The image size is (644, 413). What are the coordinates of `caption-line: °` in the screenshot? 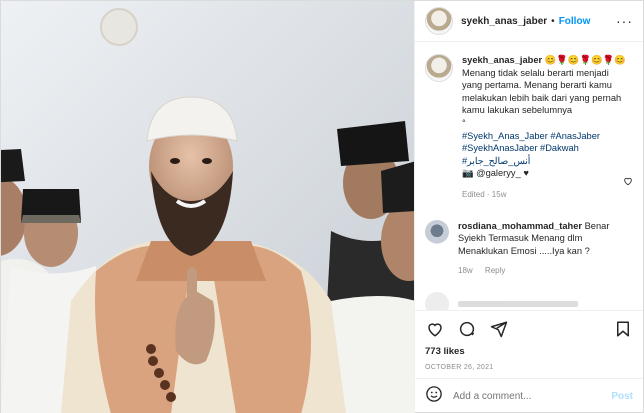 It's located at (464, 122).